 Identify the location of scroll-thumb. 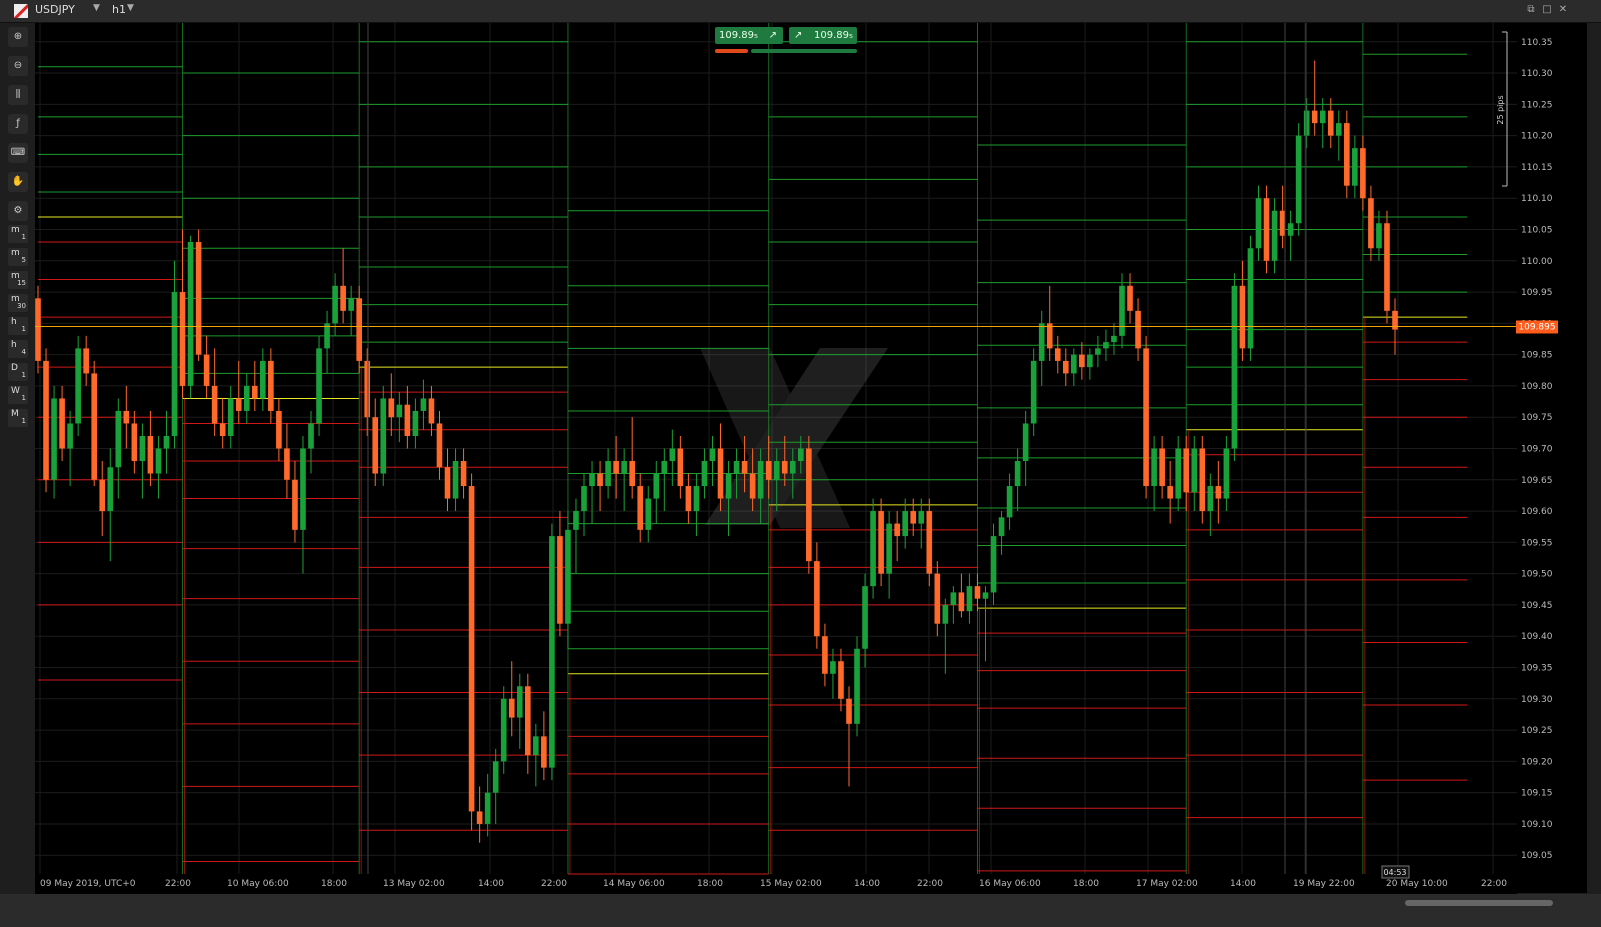
(1479, 903).